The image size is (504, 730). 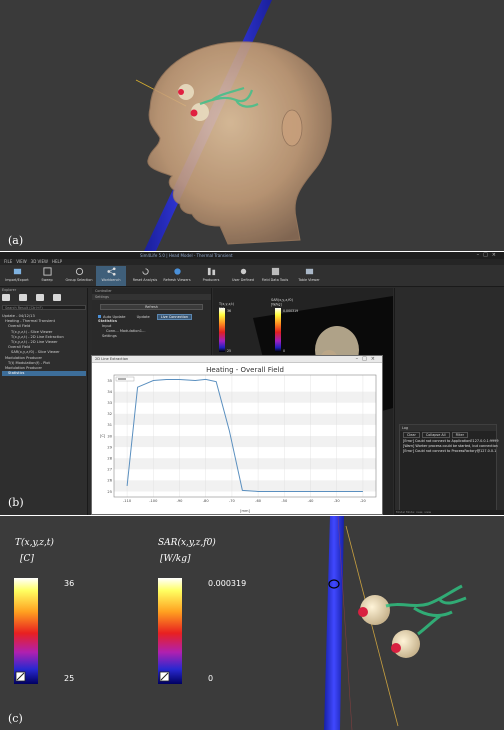 I want to click on y-tick-label: 26, so click(x=109, y=481).